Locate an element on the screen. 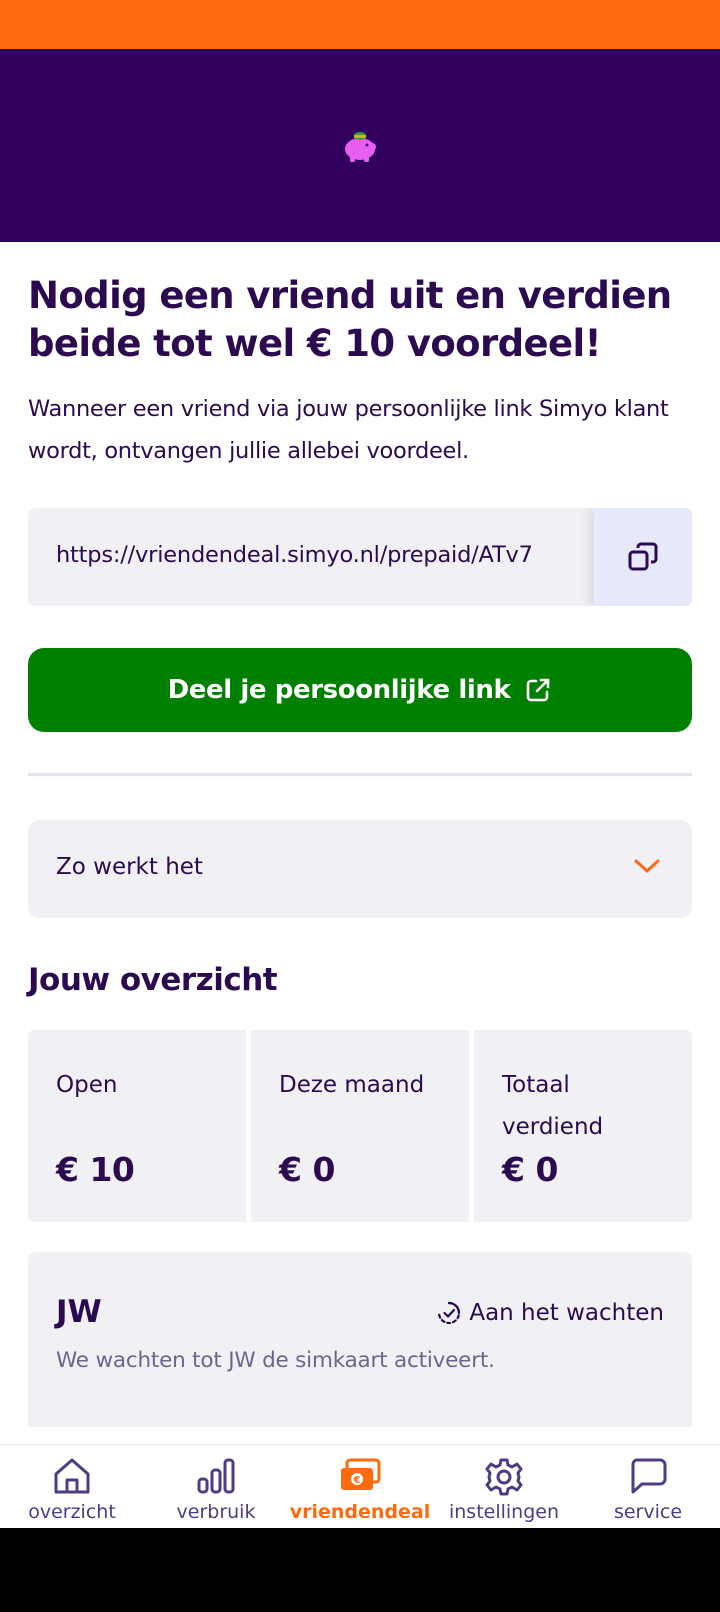 This screenshot has height=1612, width=720. nav-item-verbruik: verbruik is located at coordinates (216, 1486).